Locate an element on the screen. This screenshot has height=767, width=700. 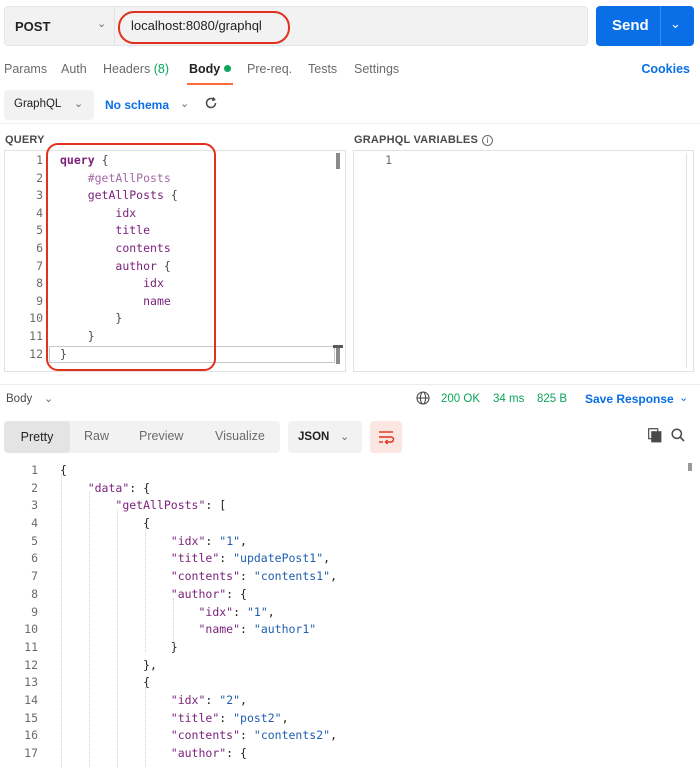
tab-params: Params is located at coordinates (25, 69).